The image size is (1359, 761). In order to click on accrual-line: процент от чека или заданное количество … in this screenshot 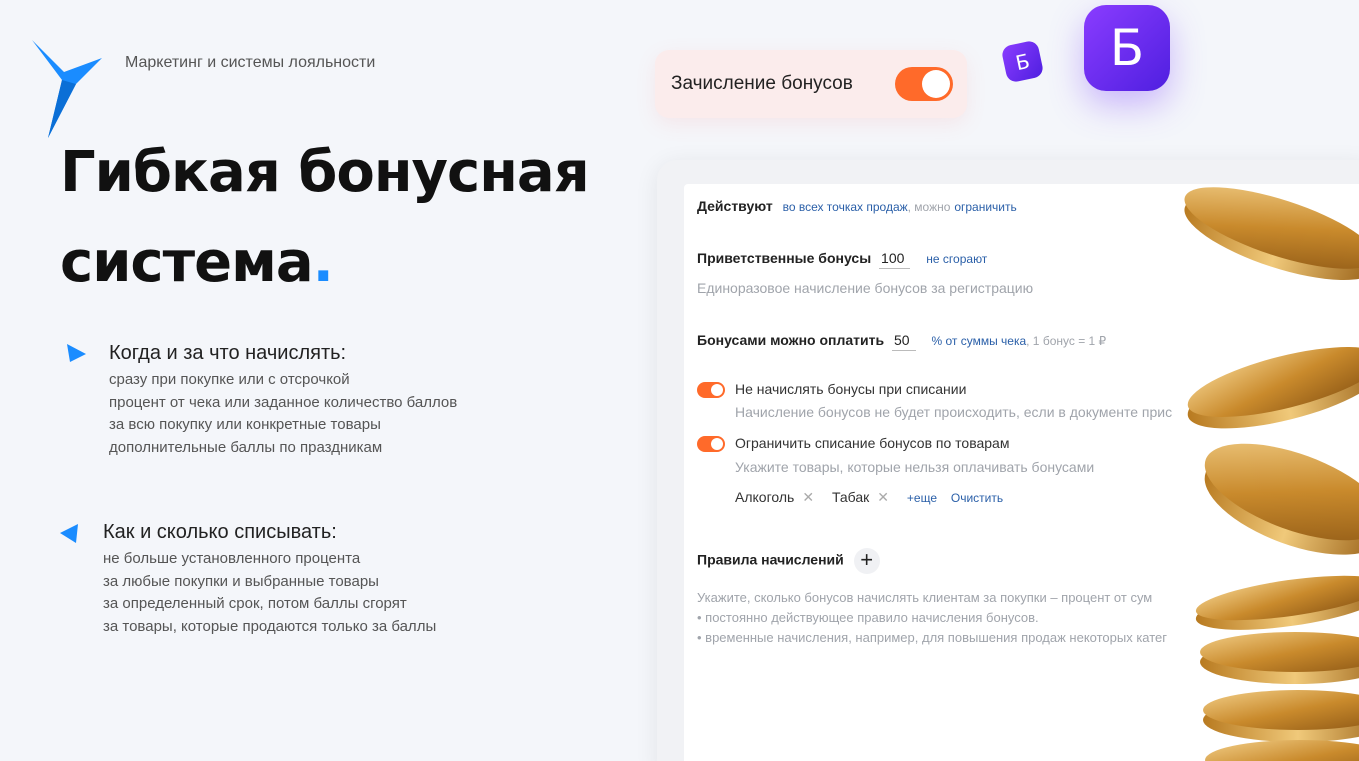, I will do `click(283, 402)`.